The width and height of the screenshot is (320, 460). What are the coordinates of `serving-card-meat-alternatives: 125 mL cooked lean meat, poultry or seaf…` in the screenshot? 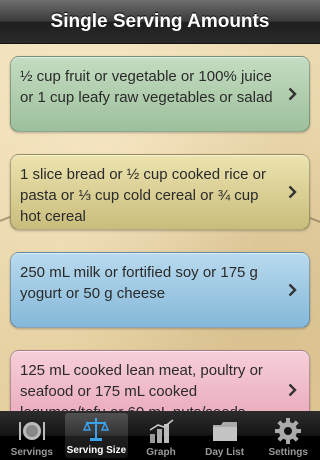 It's located at (160, 380).